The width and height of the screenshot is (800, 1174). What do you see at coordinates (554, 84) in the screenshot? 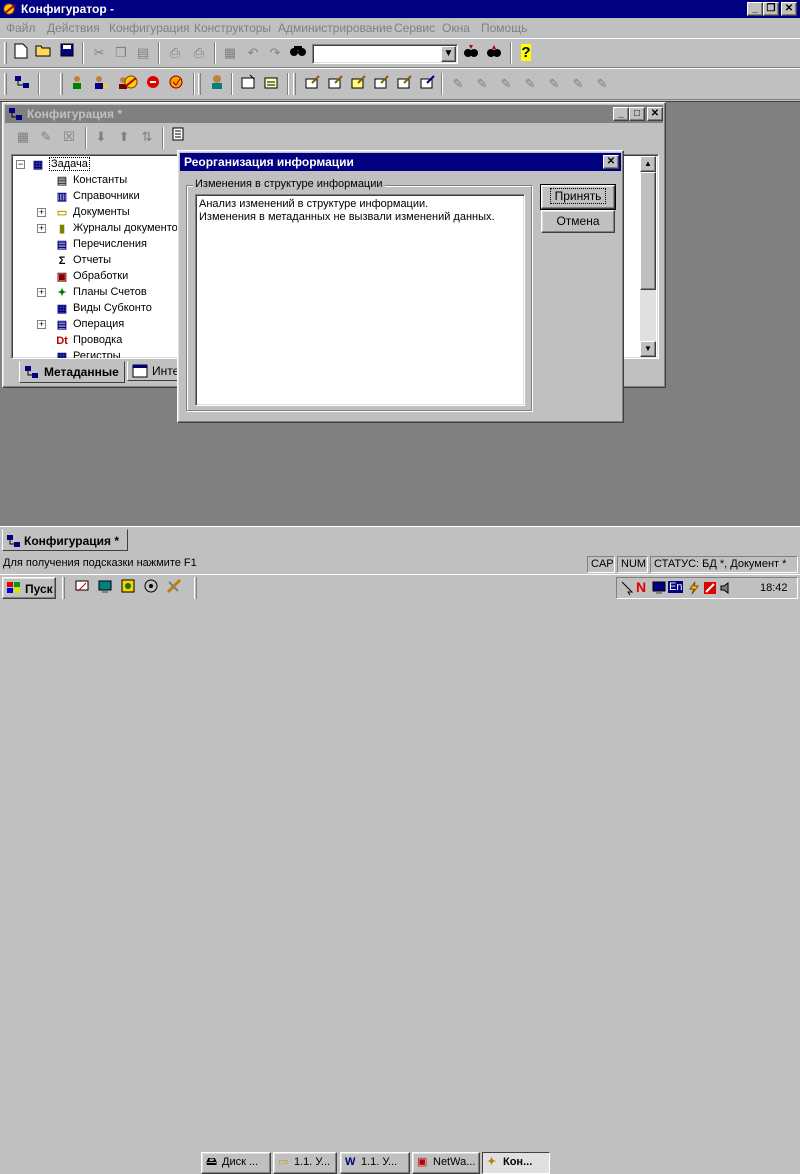
I see `wizard-6-icon: ✎` at bounding box center [554, 84].